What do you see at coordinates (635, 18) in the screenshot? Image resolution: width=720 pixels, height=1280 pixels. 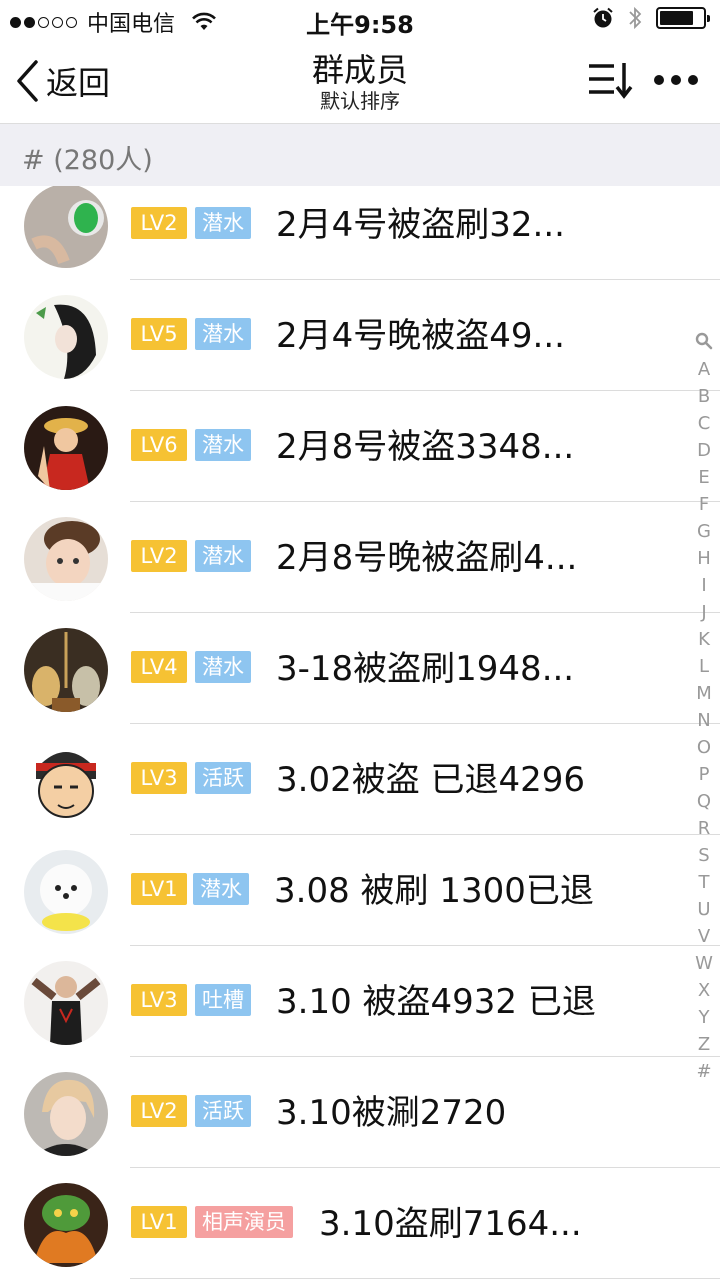 I see `bluetooth-icon` at bounding box center [635, 18].